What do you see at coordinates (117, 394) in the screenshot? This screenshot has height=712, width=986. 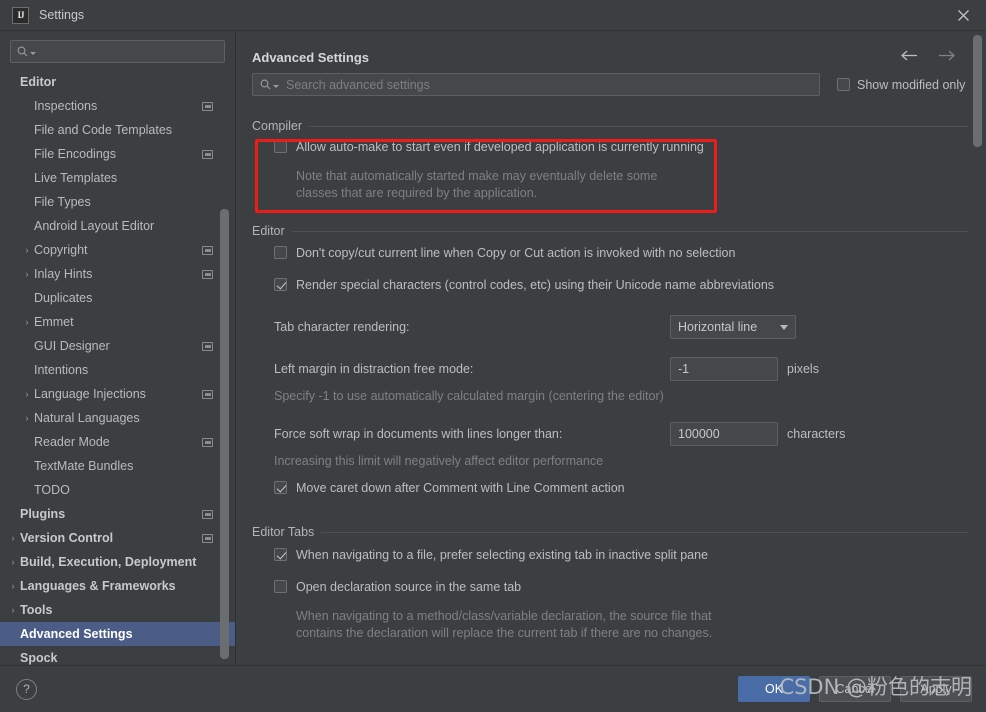 I see `sidebar-item-language-injections: › Language Injections` at bounding box center [117, 394].